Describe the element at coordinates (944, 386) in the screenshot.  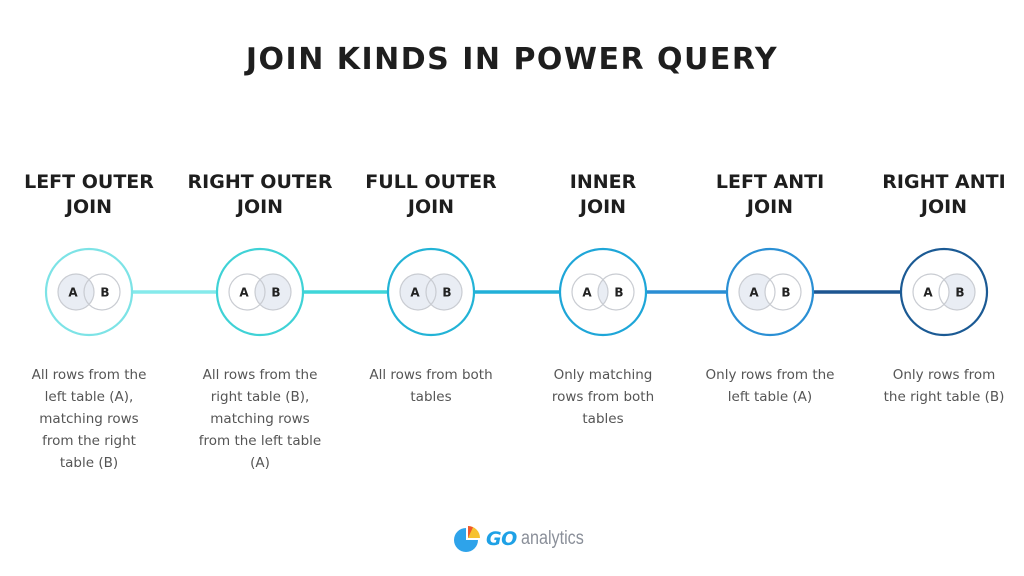
I see `join-description: Only rows from the right table (B)` at that location.